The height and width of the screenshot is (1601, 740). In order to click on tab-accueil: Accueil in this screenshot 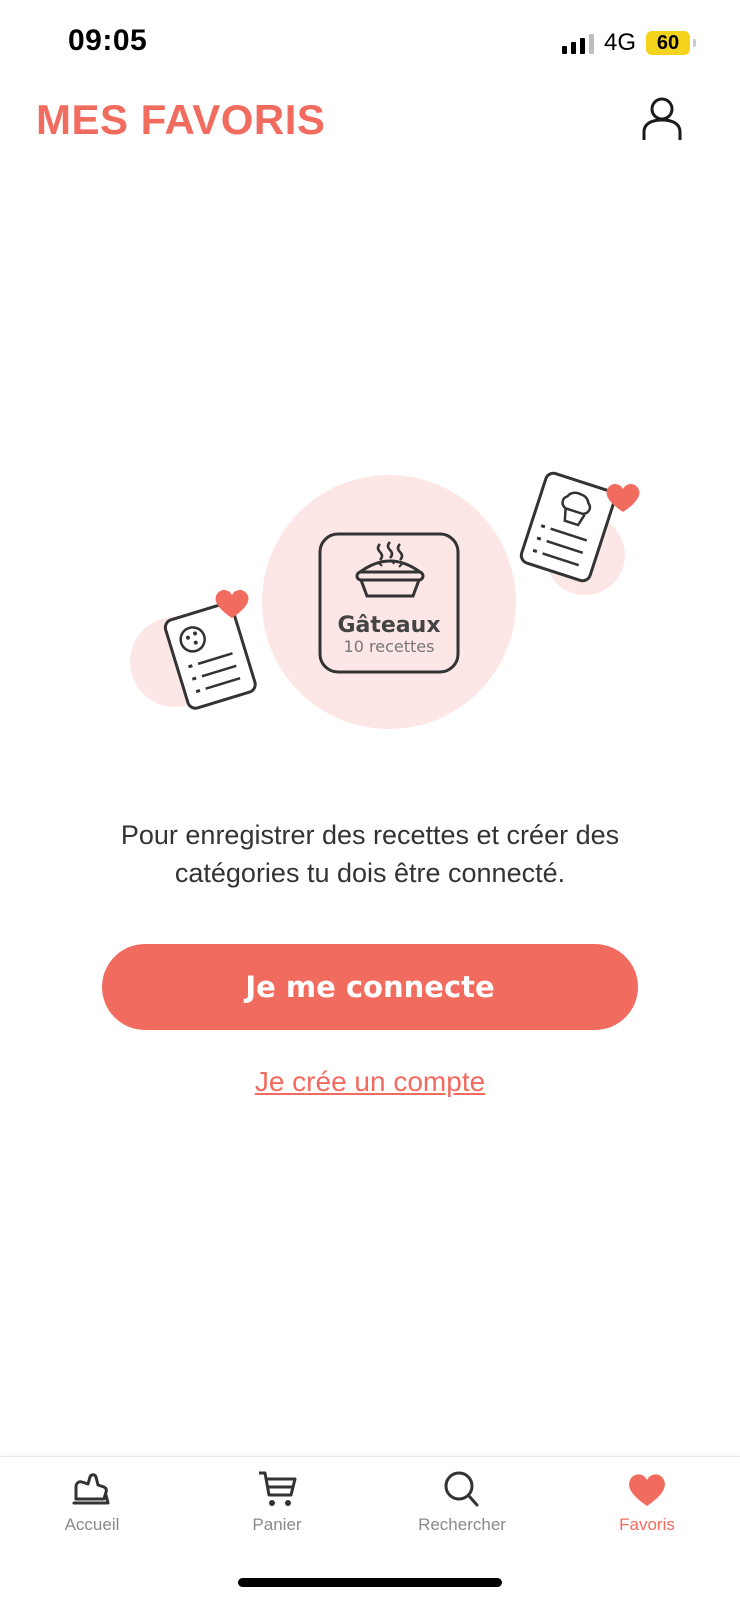, I will do `click(92, 1514)`.